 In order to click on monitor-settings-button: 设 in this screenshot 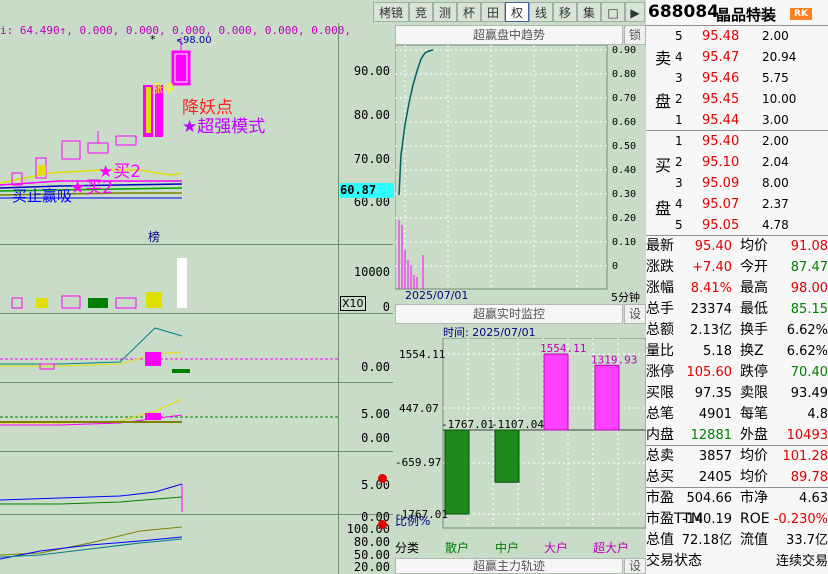, I will do `click(635, 314)`.